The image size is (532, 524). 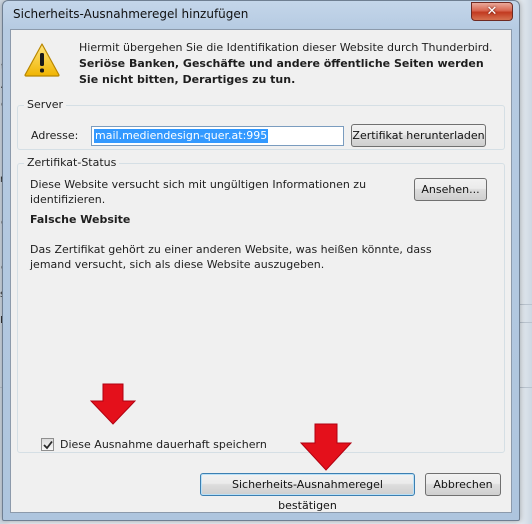 I want to click on close-button: ✕, so click(x=492, y=11).